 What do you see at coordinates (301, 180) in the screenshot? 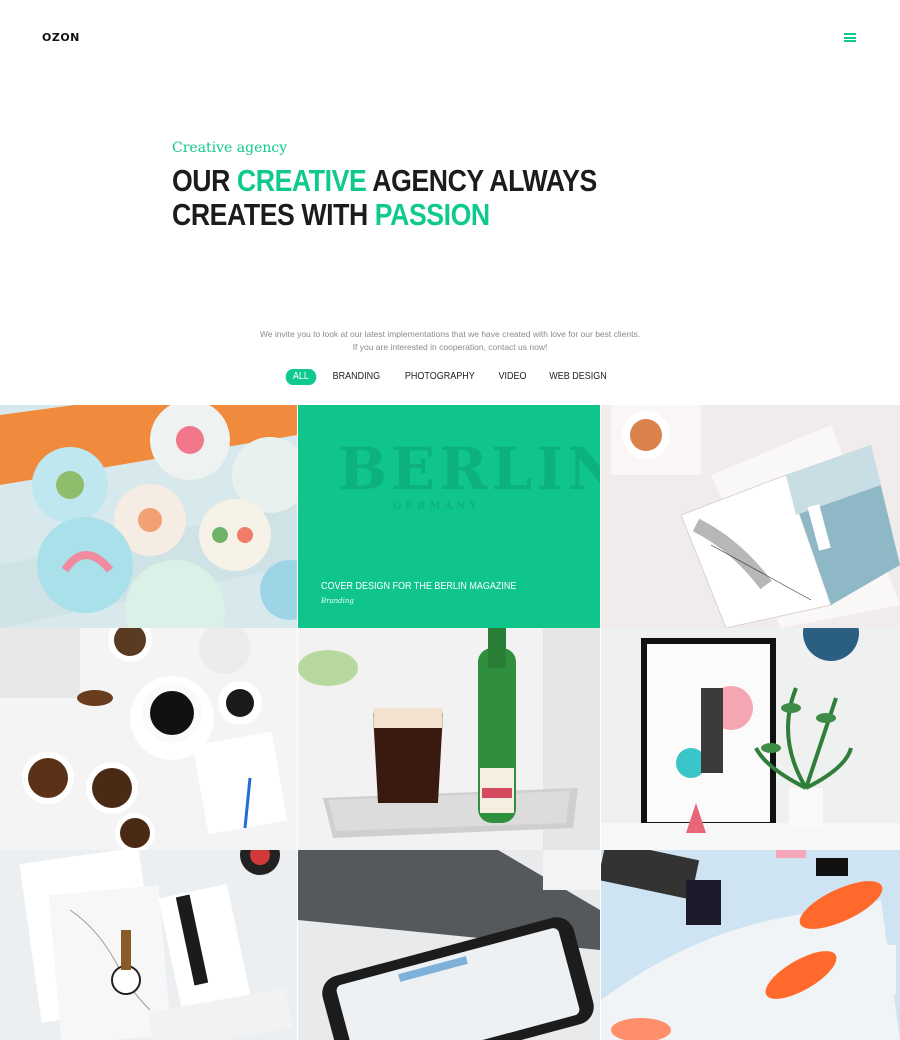
I see `headline-accent: CREATIVE` at bounding box center [301, 180].